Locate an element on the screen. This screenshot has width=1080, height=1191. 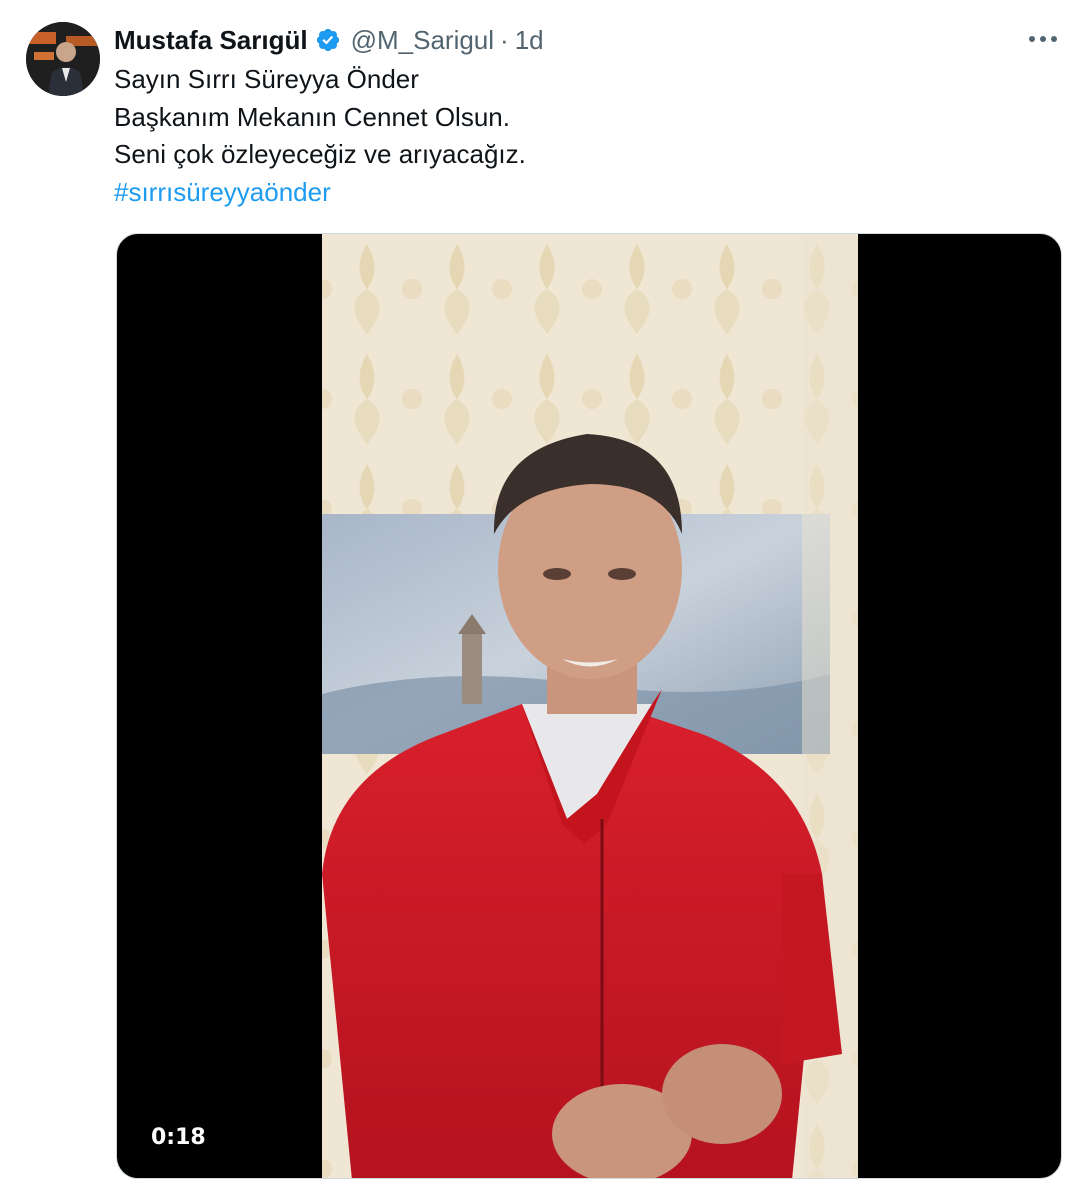
tweet-time: 1d is located at coordinates (529, 40).